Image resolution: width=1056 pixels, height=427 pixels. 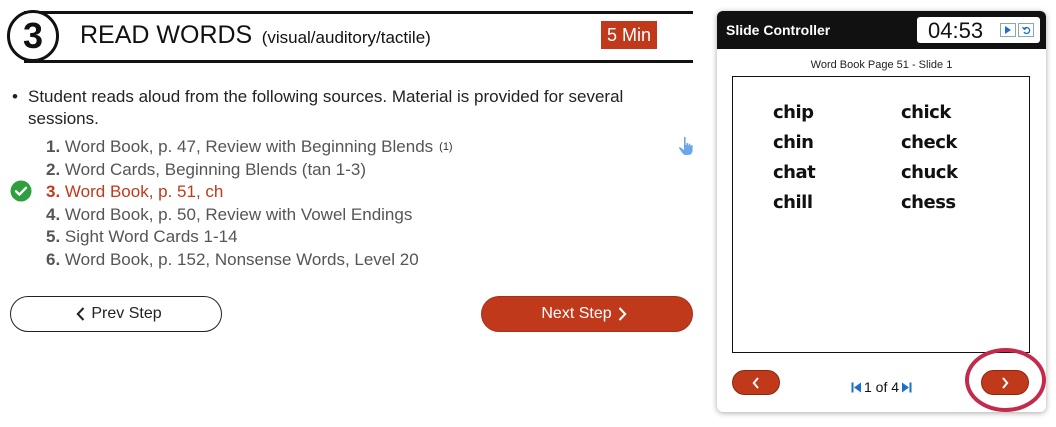 What do you see at coordinates (53, 214) in the screenshot?
I see `list-item-number: 4.` at bounding box center [53, 214].